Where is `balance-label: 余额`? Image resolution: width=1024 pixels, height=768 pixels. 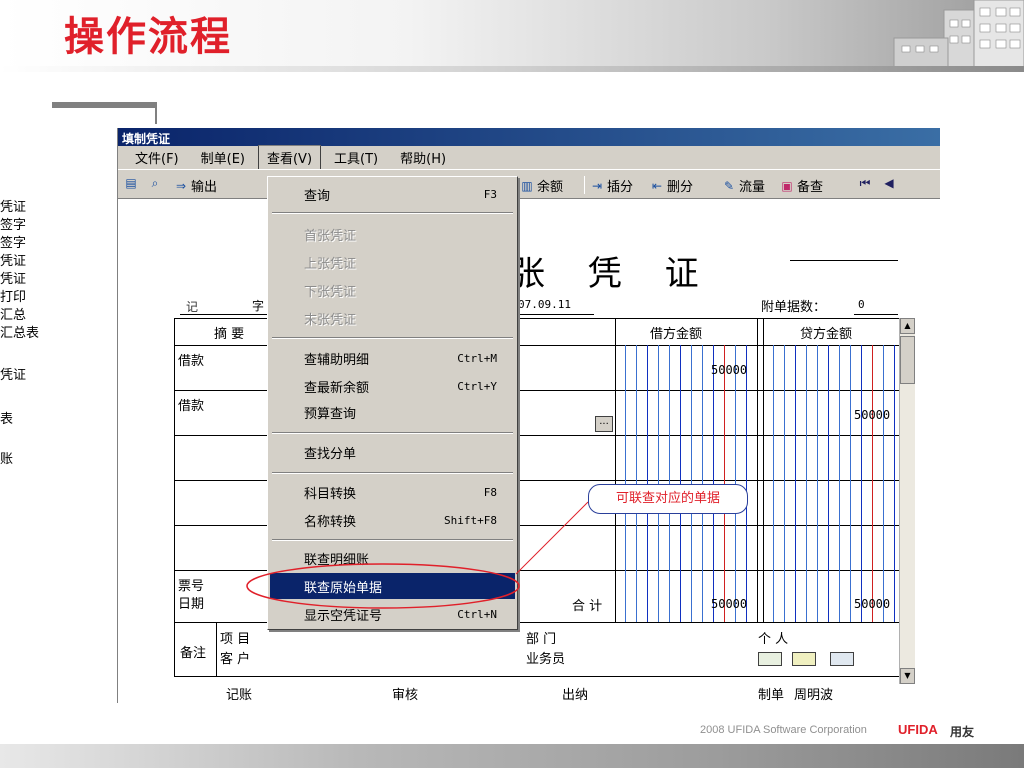 balance-label: 余额 is located at coordinates (550, 187).